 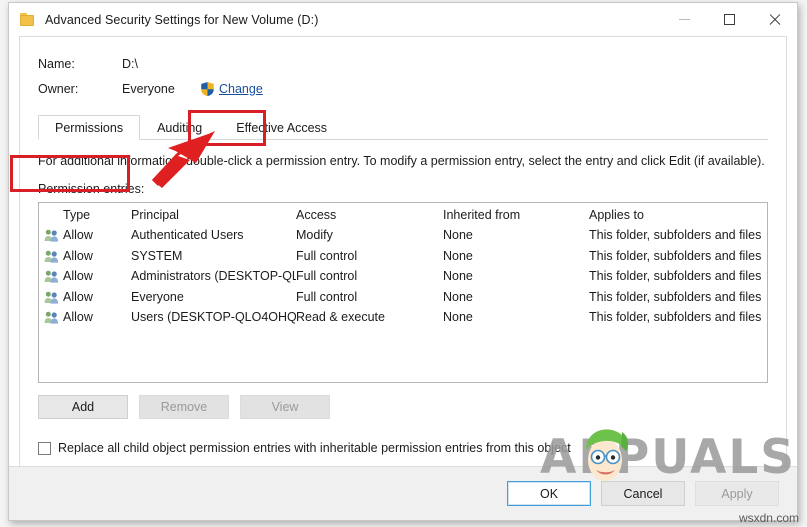 What do you see at coordinates (187, 235) in the screenshot?
I see `cell-principal: Authenticated Users` at bounding box center [187, 235].